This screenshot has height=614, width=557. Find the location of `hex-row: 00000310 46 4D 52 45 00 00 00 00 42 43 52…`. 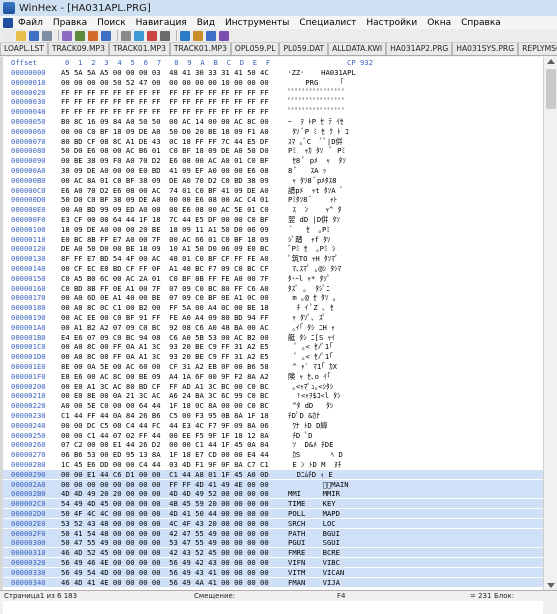

hex-row: 00000310 46 4D 52 45 00 00 00 00 42 43 52… is located at coordinates (273, 553).